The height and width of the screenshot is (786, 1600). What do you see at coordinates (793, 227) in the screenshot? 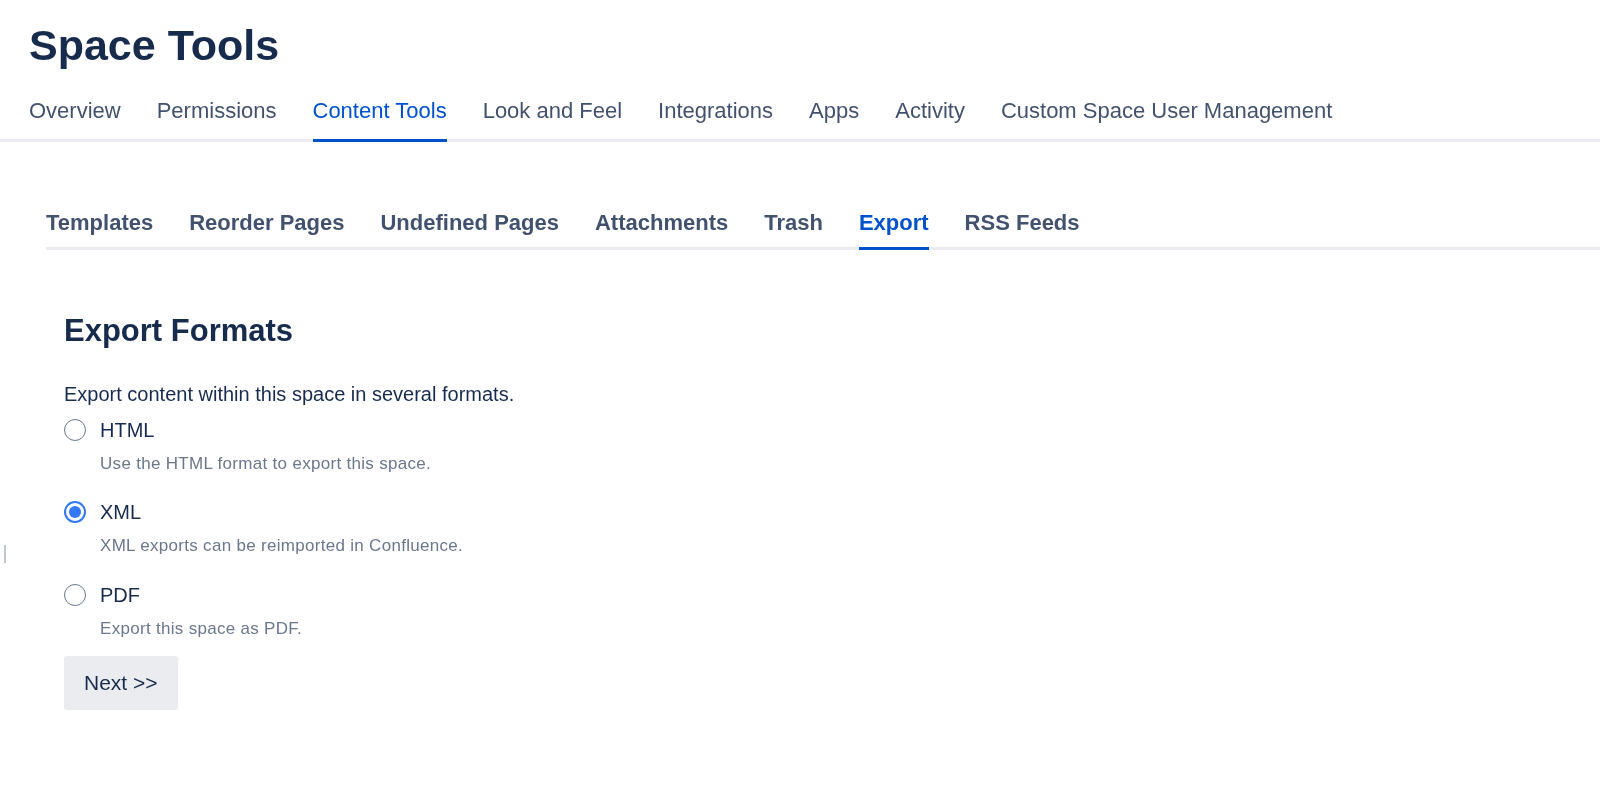
I see `sub-tab: Trash` at bounding box center [793, 227].